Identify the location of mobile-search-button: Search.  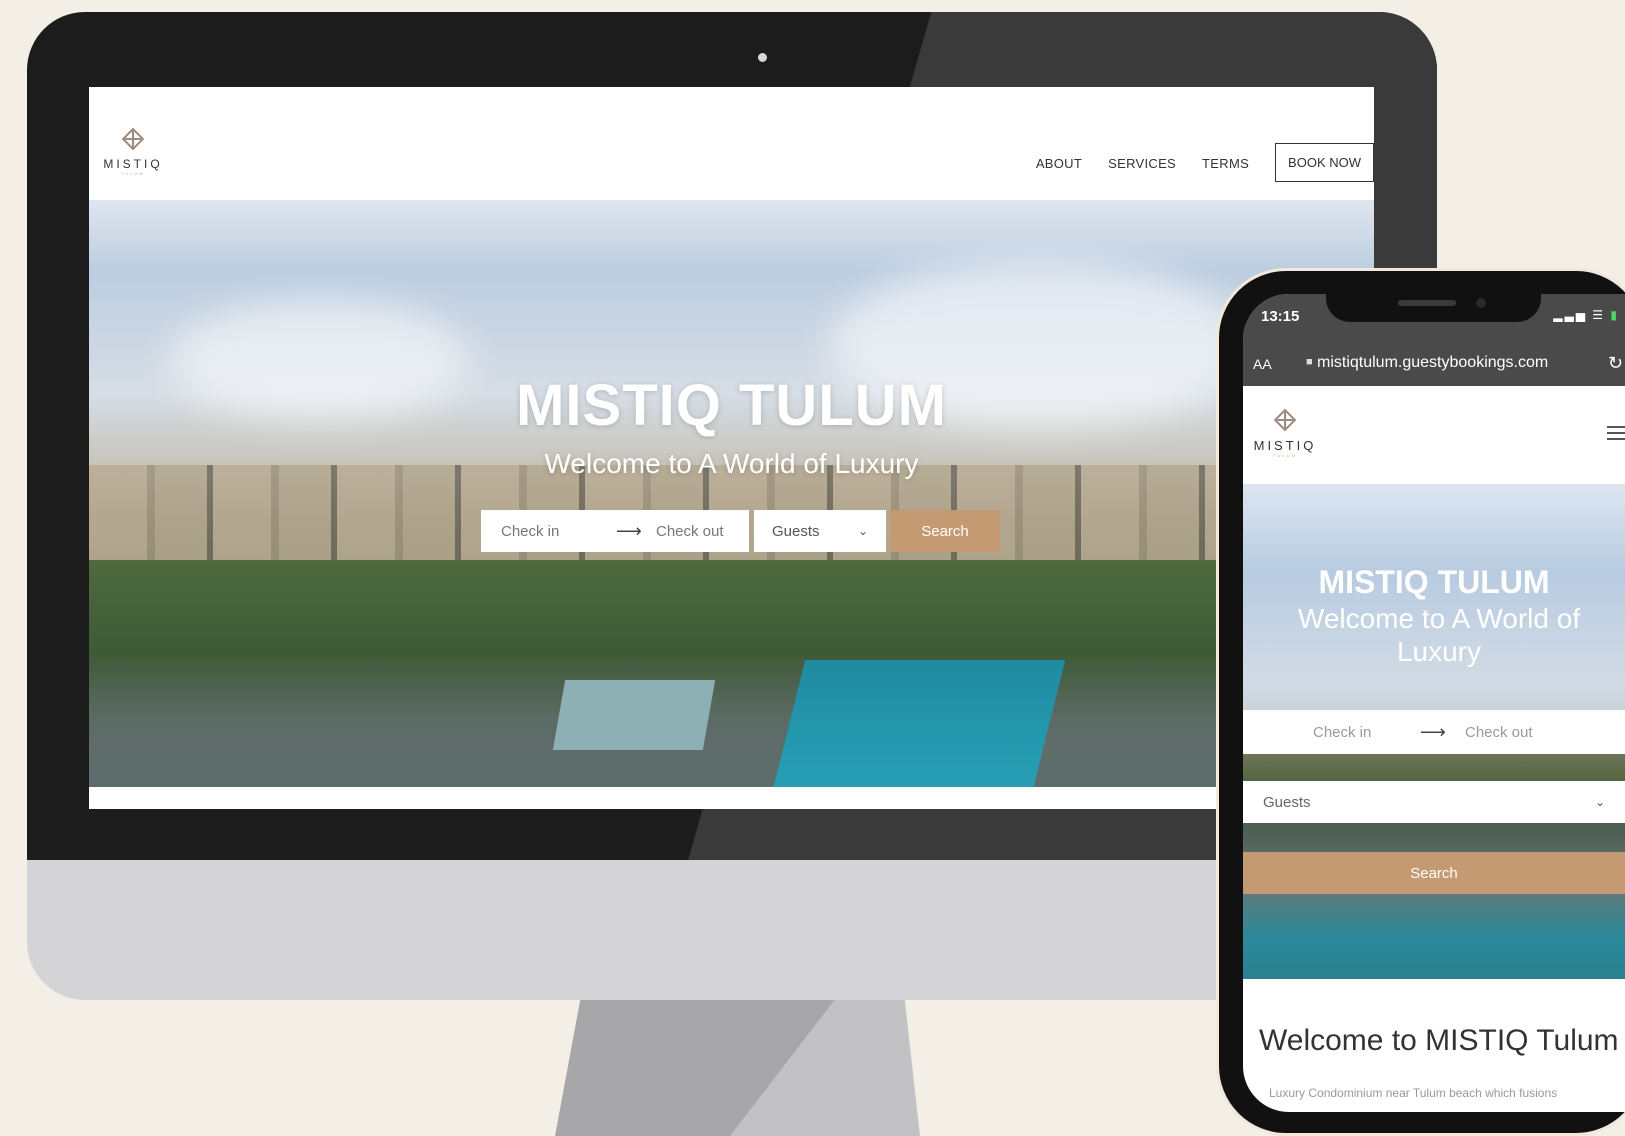
(1434, 873).